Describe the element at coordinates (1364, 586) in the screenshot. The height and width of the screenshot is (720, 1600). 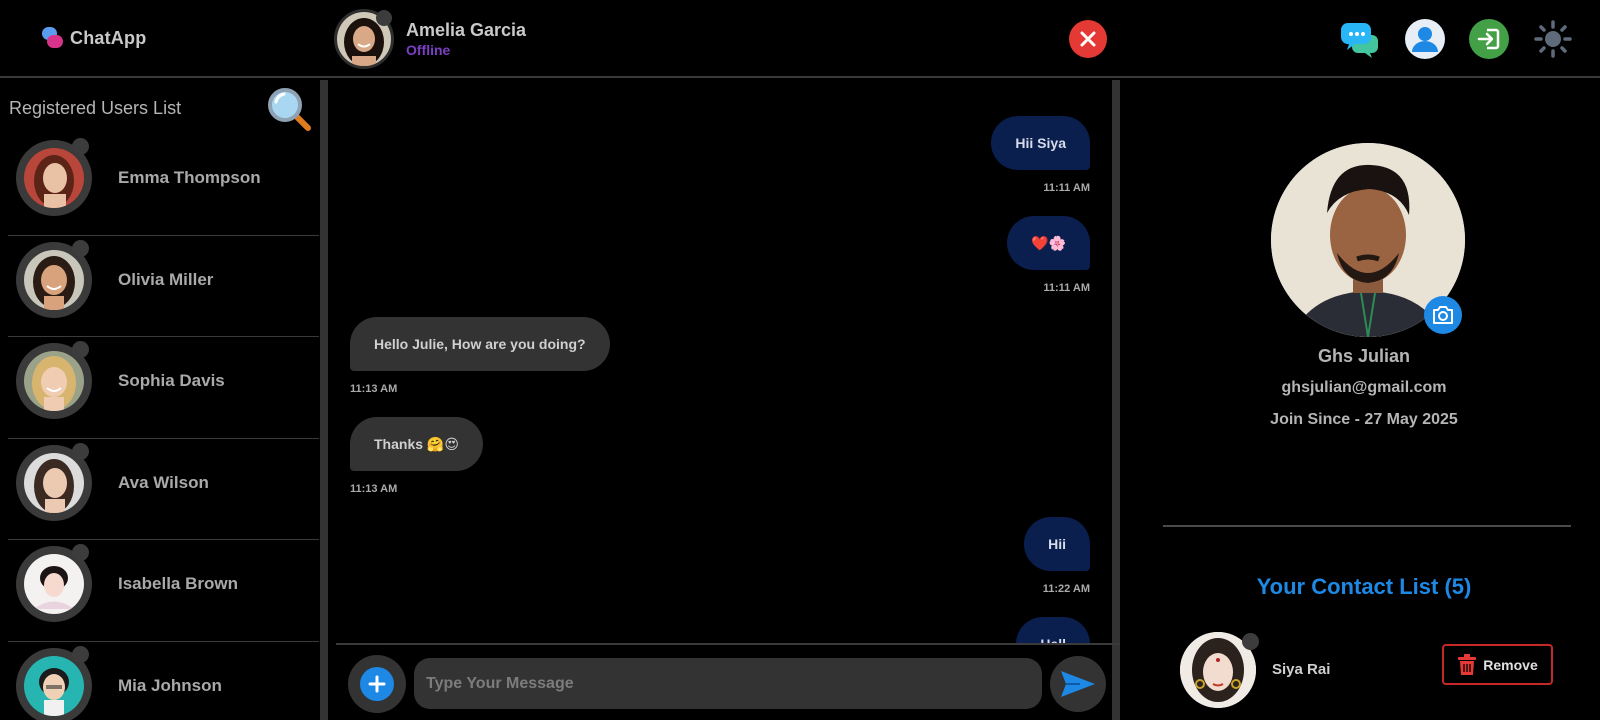
I see `contacts-title: Your Contact List (5)` at that location.